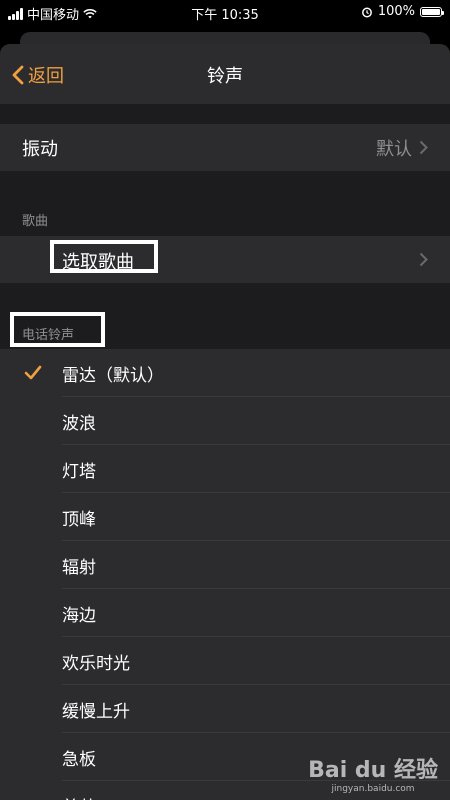  I want to click on status-right: 100%, so click(402, 11).